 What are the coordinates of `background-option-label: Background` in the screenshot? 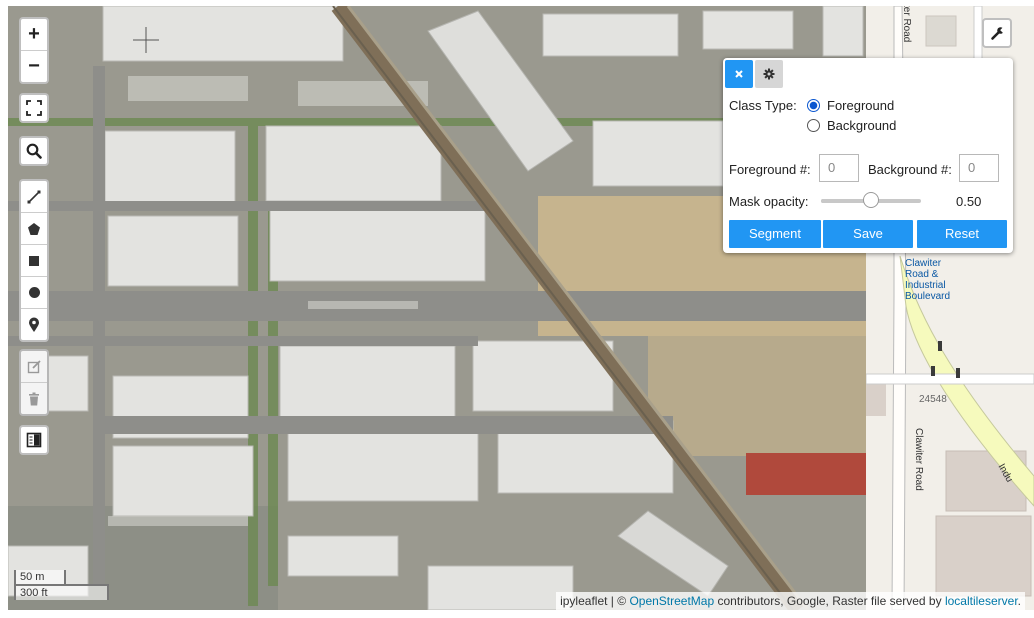 It's located at (861, 125).